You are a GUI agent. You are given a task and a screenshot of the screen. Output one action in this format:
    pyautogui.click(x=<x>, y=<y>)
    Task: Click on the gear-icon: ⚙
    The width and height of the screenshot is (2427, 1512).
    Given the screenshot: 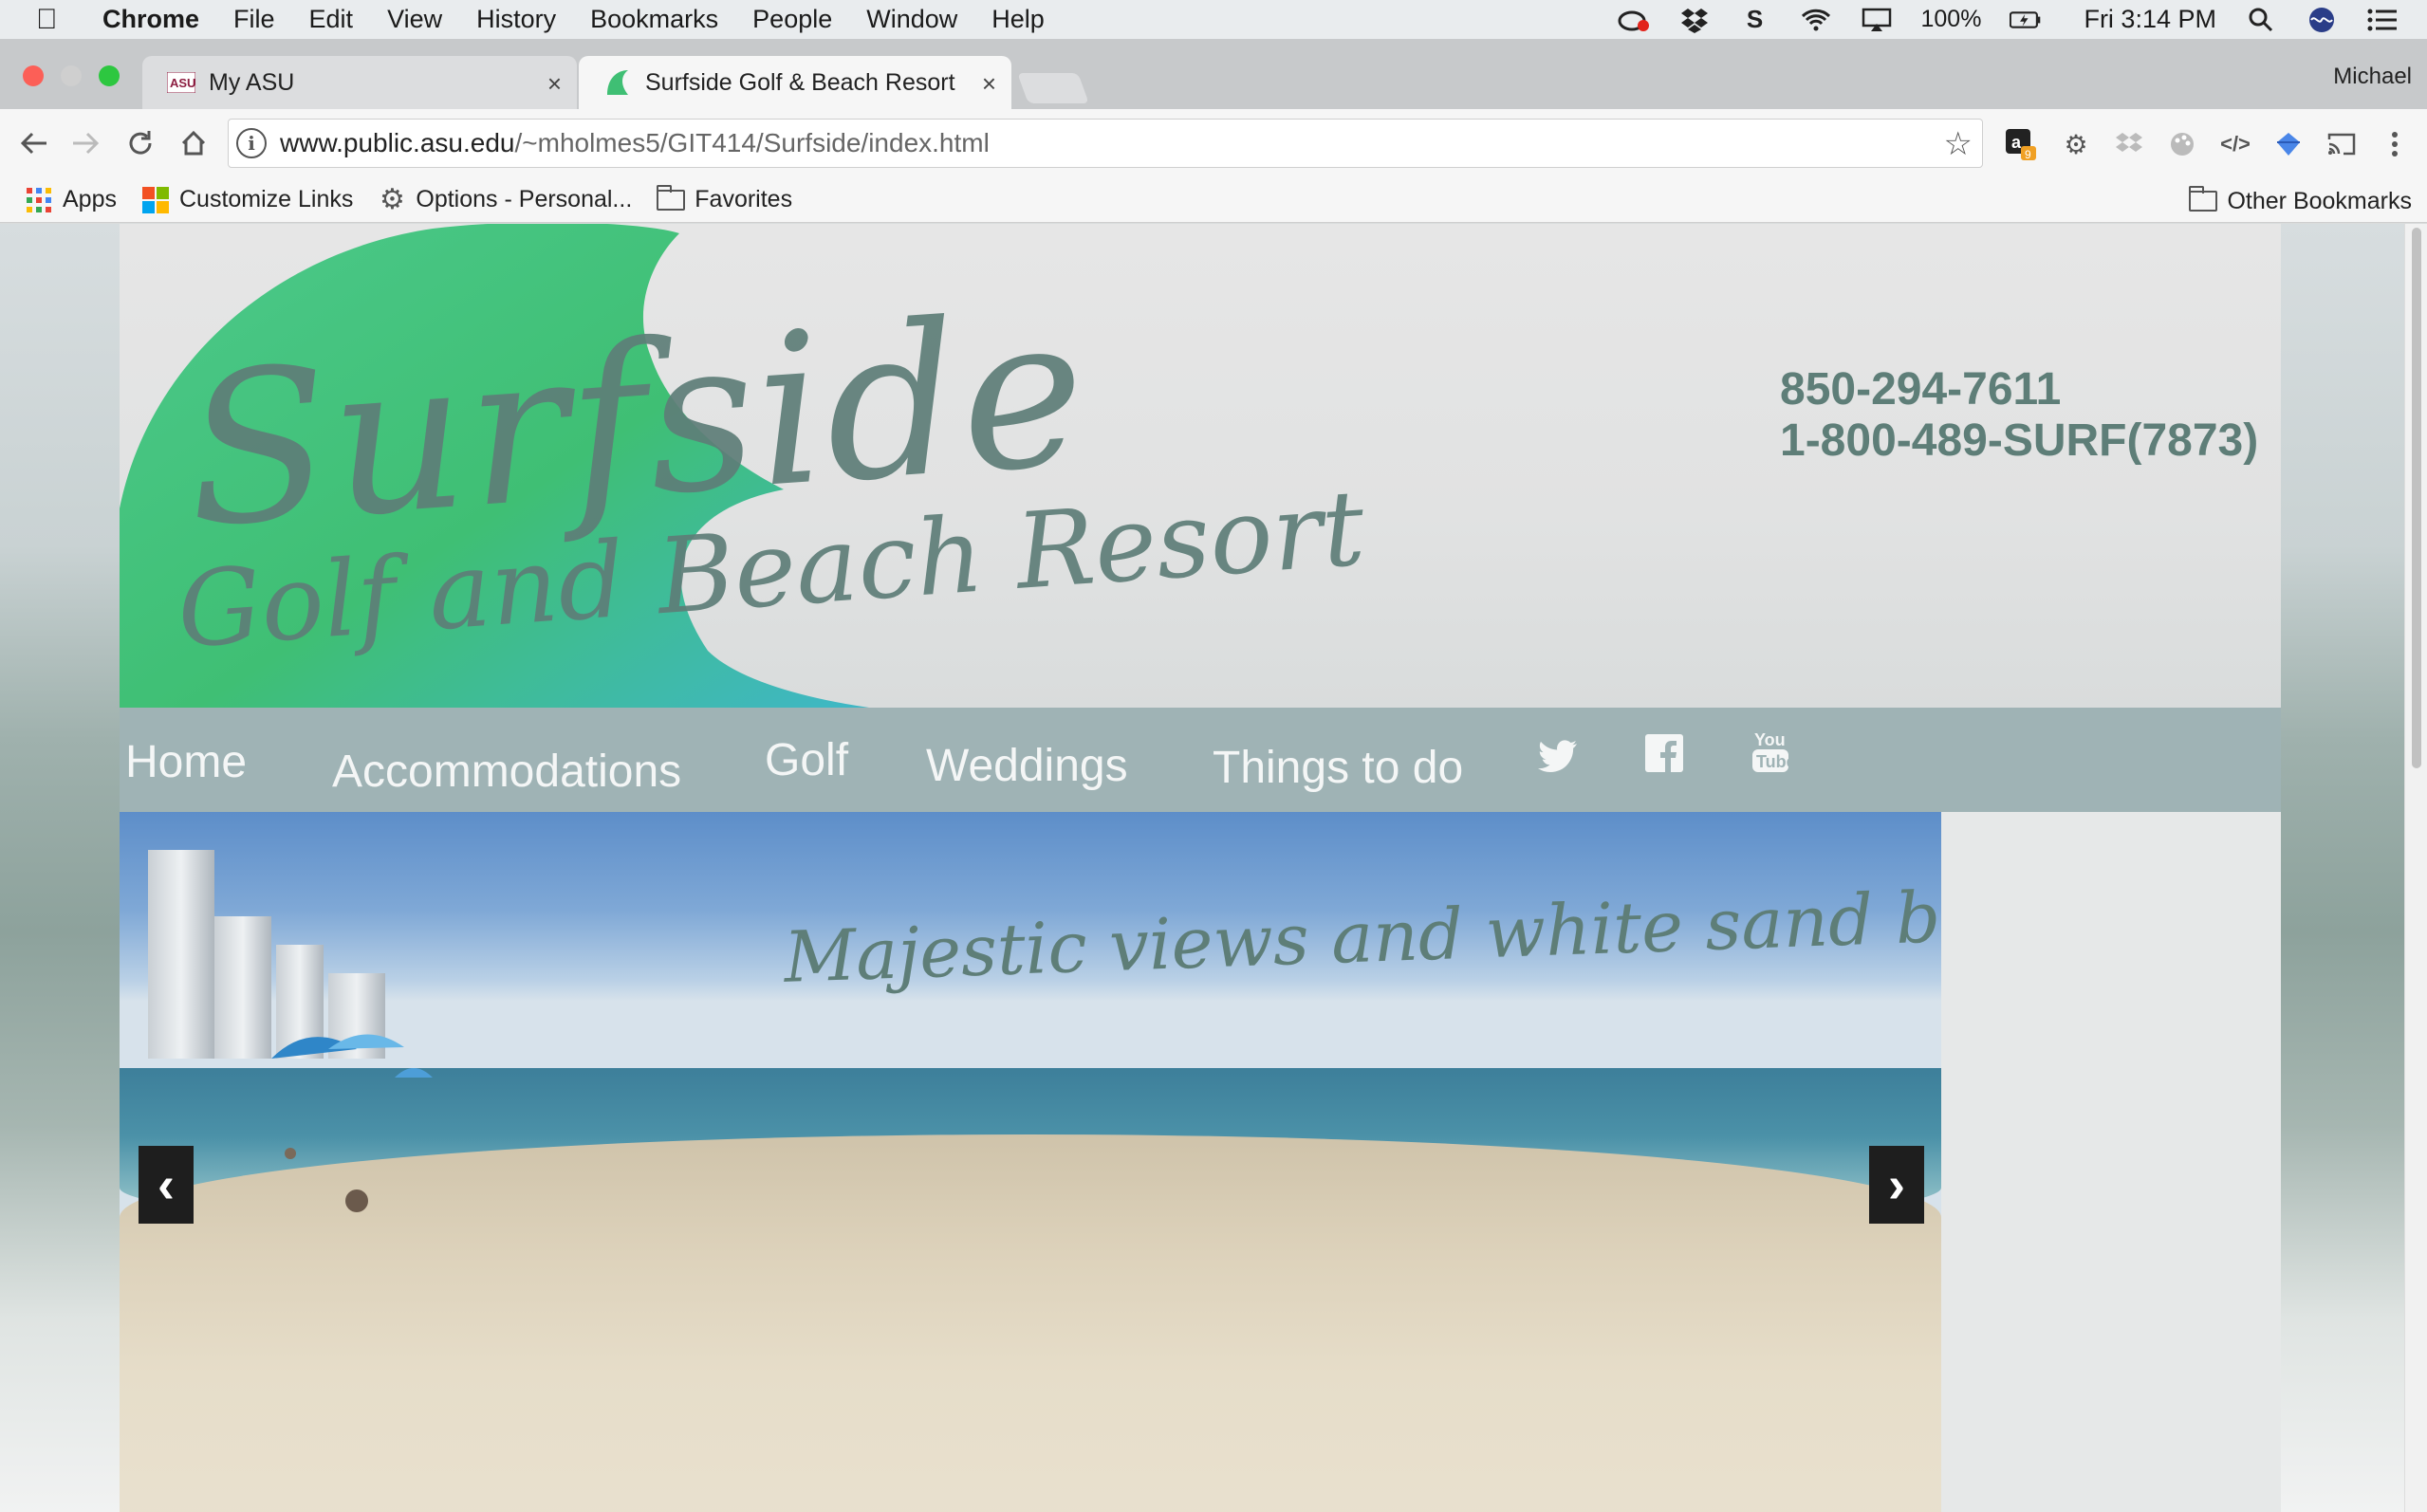 What is the action you would take?
    pyautogui.click(x=392, y=199)
    